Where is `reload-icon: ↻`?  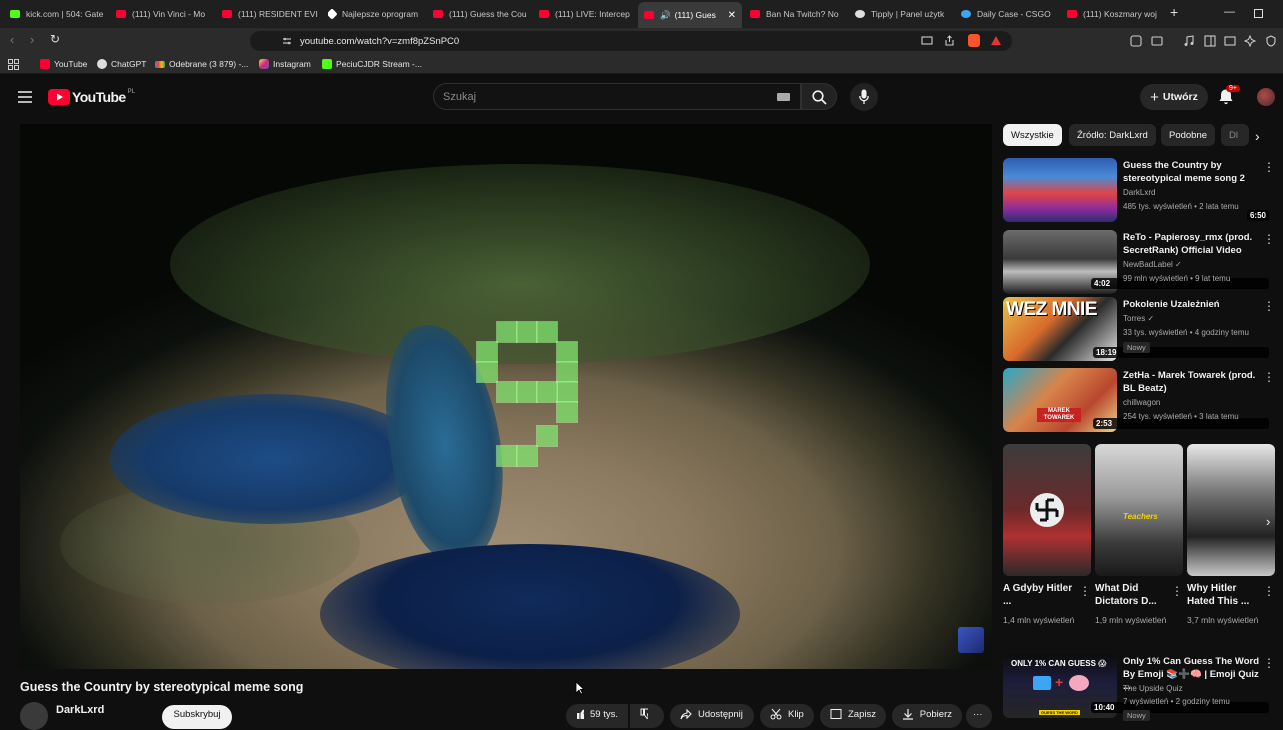
reload-icon: ↻ is located at coordinates (55, 39).